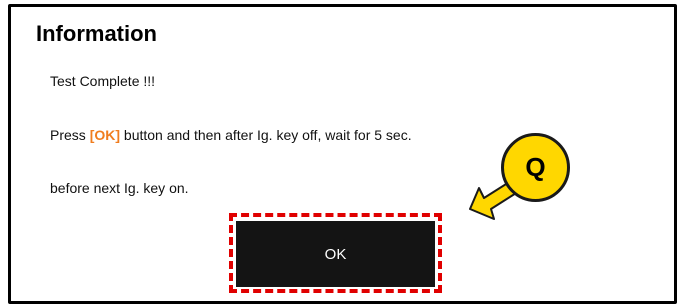  What do you see at coordinates (535, 167) in the screenshot?
I see `callout-badge-q: Q` at bounding box center [535, 167].